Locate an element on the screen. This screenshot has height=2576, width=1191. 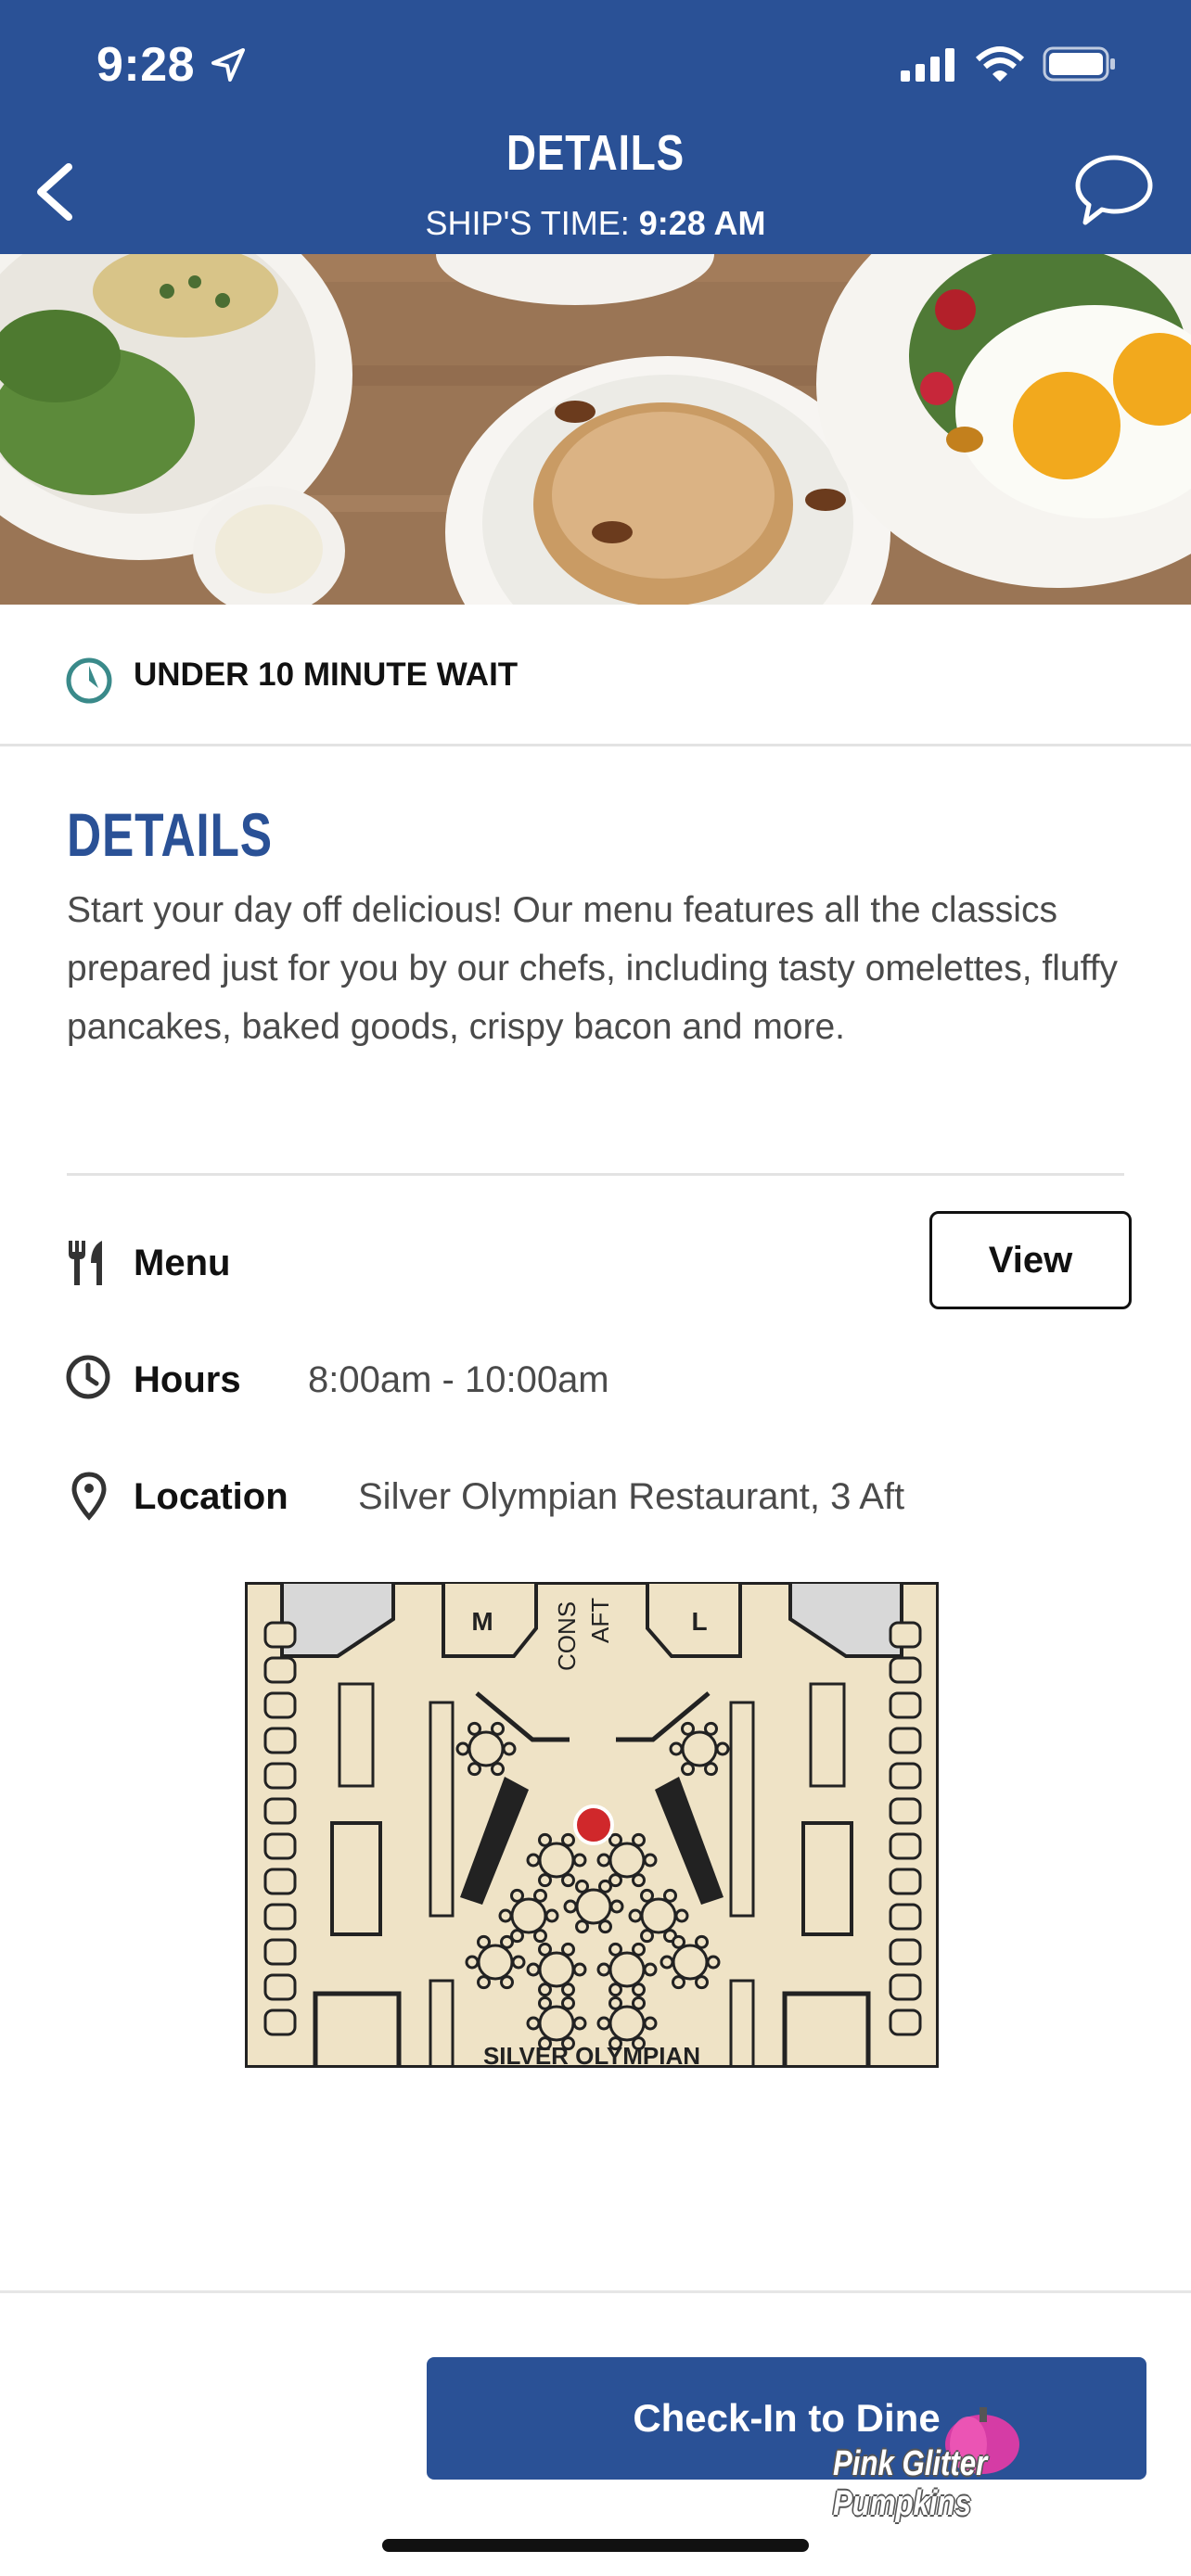
map-label-l: L is located at coordinates (699, 1621).